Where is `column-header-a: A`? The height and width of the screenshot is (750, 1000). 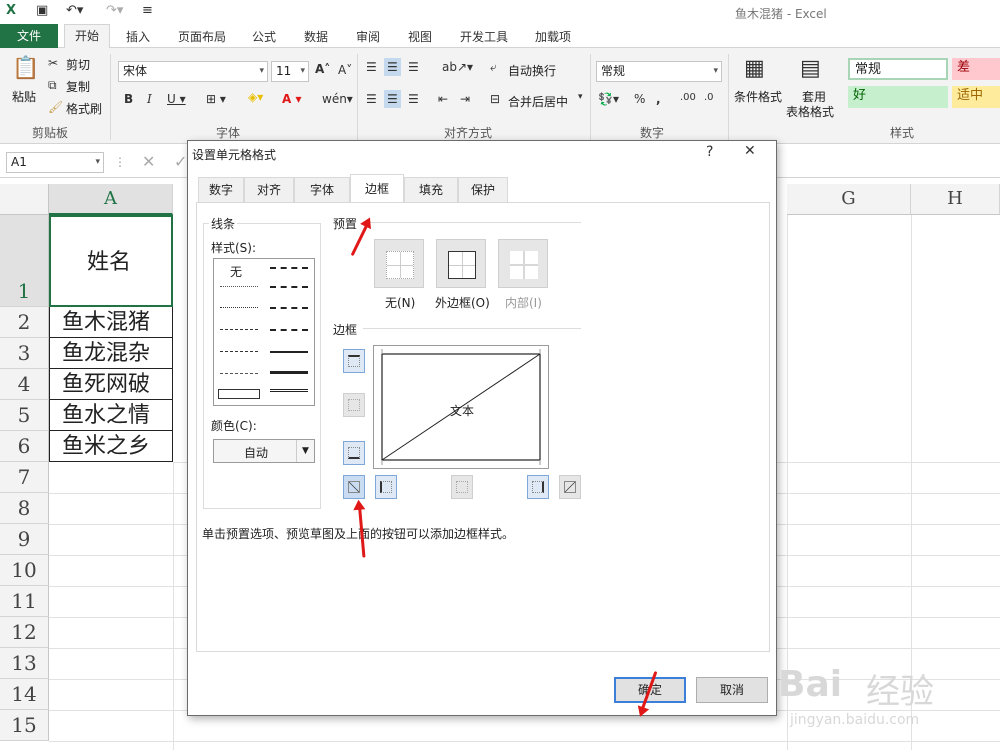 column-header-a: A is located at coordinates (111, 199).